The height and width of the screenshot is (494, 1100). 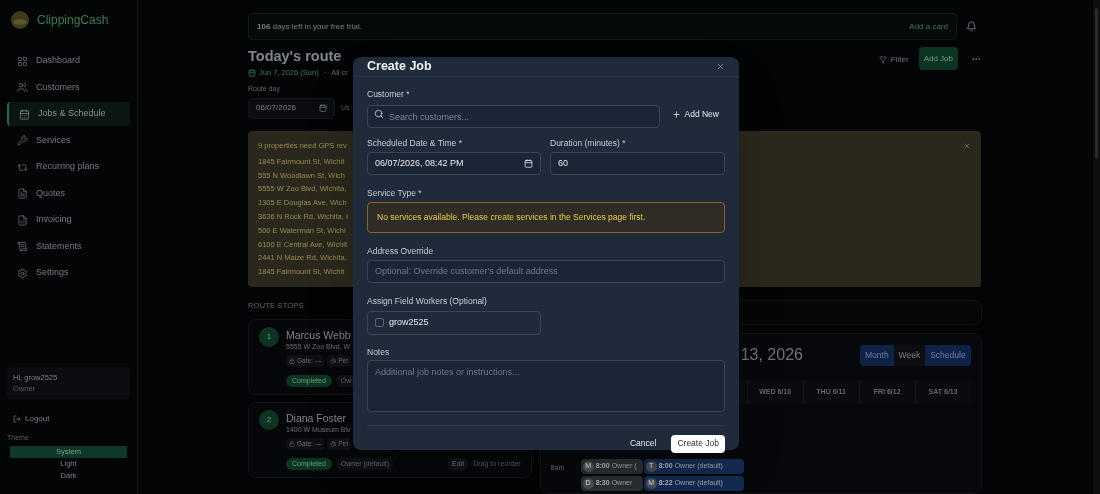 What do you see at coordinates (68, 87) in the screenshot?
I see `nav-item: Customers` at bounding box center [68, 87].